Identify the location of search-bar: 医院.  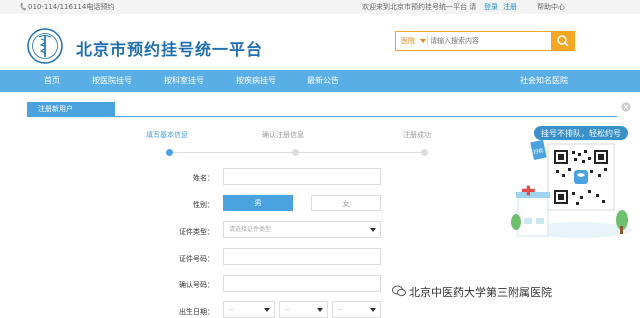
(485, 41).